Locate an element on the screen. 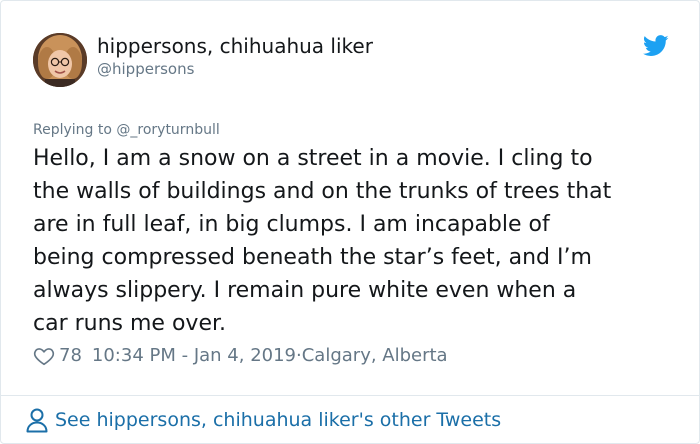 Image resolution: width=700 pixels, height=444 pixels. timestamp: 10:34 PM - Jan 4, 2019 is located at coordinates (194, 356).